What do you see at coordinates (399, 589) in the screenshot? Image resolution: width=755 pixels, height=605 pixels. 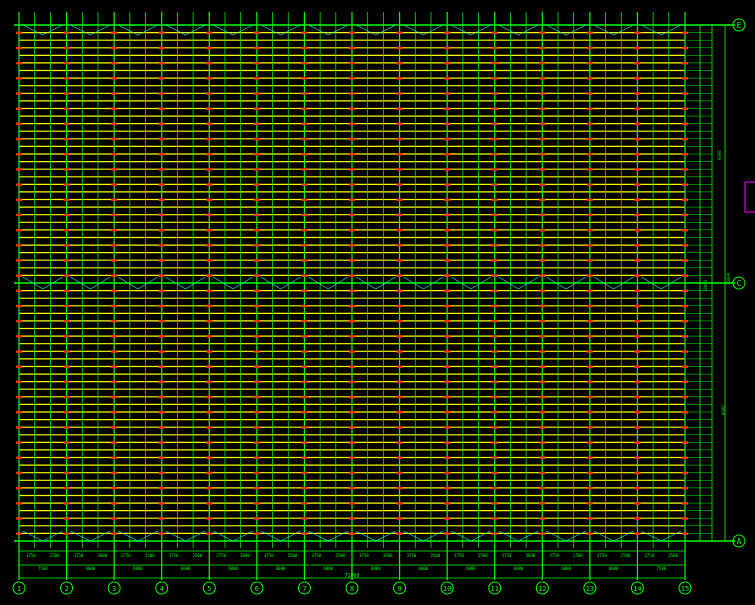 I see `column-axis-label: 9` at bounding box center [399, 589].